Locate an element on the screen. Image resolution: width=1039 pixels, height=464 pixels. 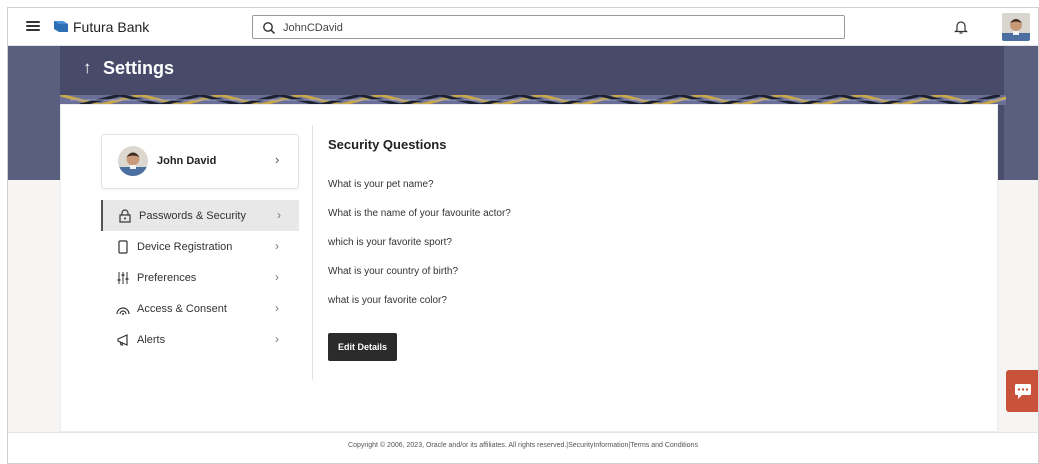
menu-item-label: Device Registration is located at coordinates (185, 247).